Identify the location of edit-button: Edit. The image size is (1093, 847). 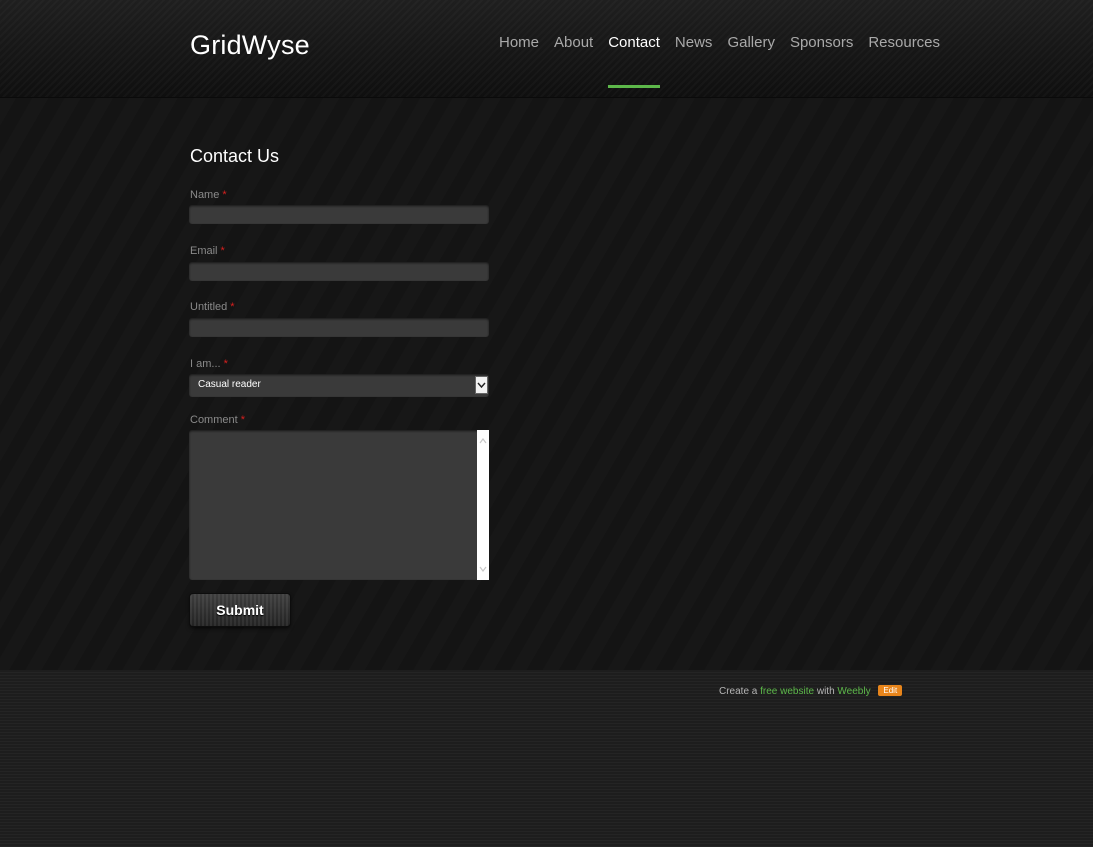
(890, 690).